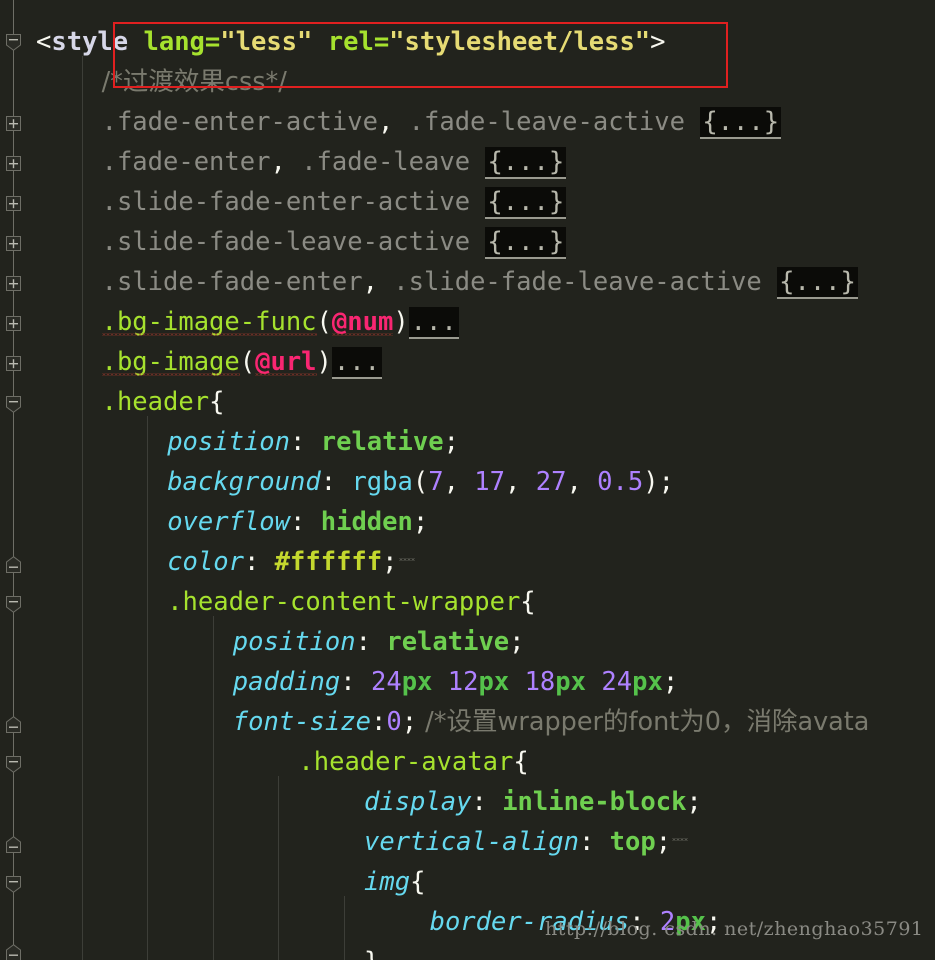 The width and height of the screenshot is (935, 960). Describe the element at coordinates (551, 722) in the screenshot. I see `code-line: font-size:0; /*设置wrapper的font为0，消除avata` at that location.